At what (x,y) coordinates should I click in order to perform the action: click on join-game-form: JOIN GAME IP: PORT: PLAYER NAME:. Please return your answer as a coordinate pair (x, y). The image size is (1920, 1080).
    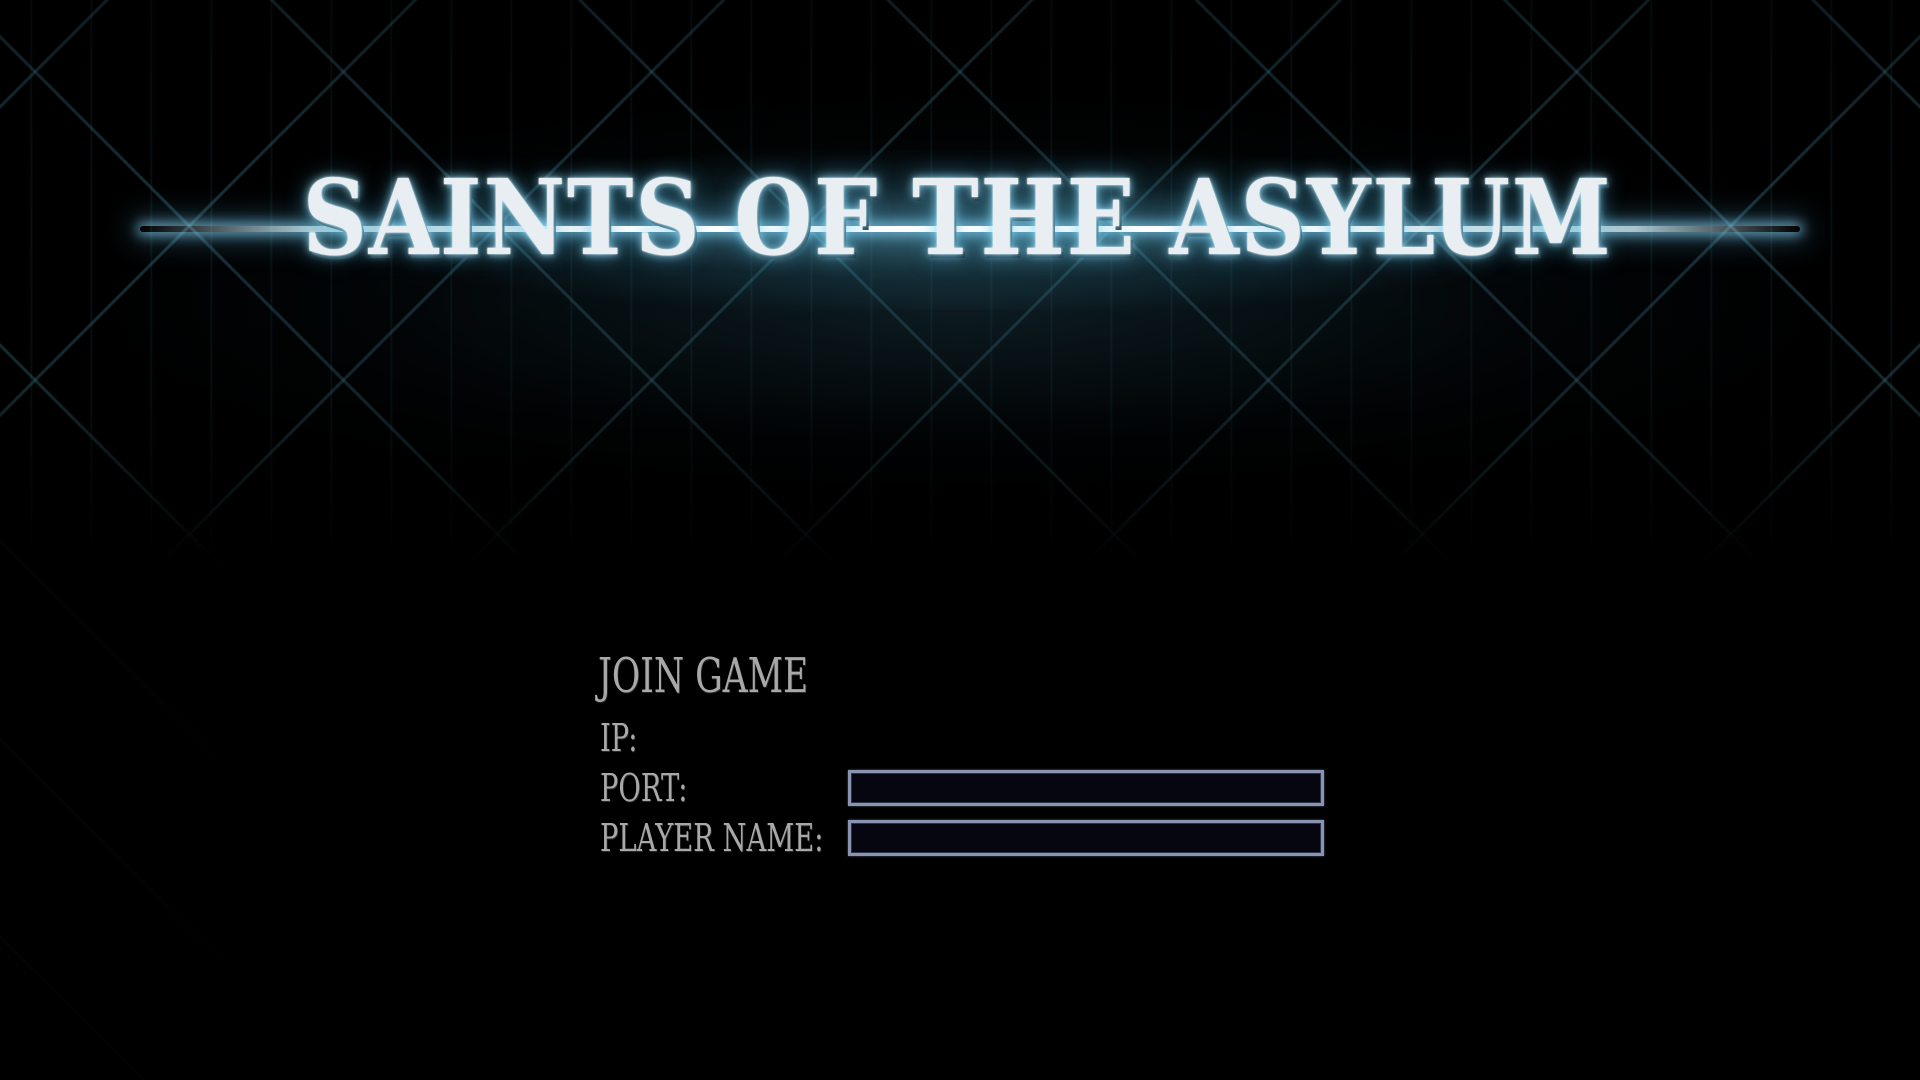
    Looking at the image, I should click on (968, 768).